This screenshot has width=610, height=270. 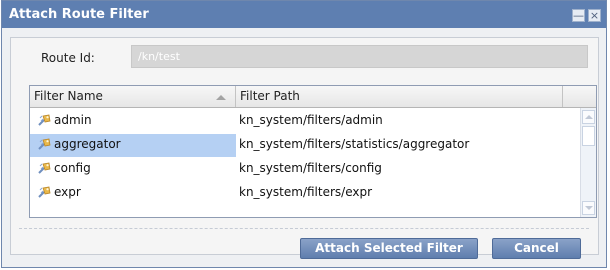 I want to click on sort-ascending-icon, so click(x=221, y=97).